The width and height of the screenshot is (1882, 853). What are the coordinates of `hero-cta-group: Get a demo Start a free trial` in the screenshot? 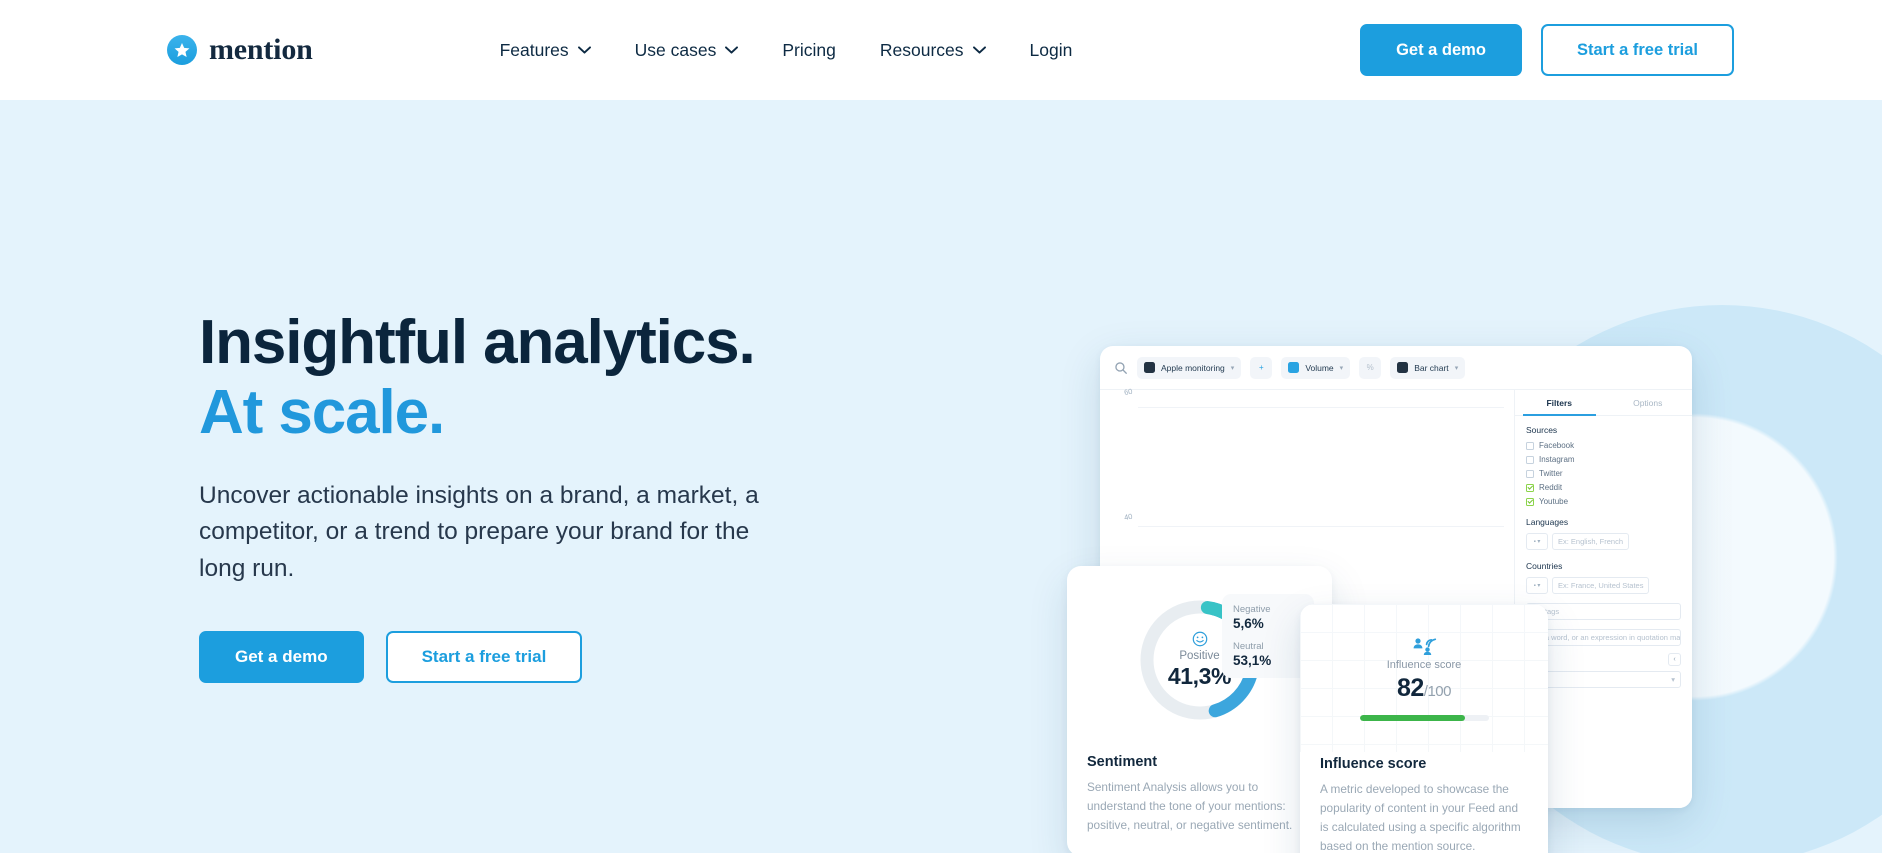 It's located at (539, 656).